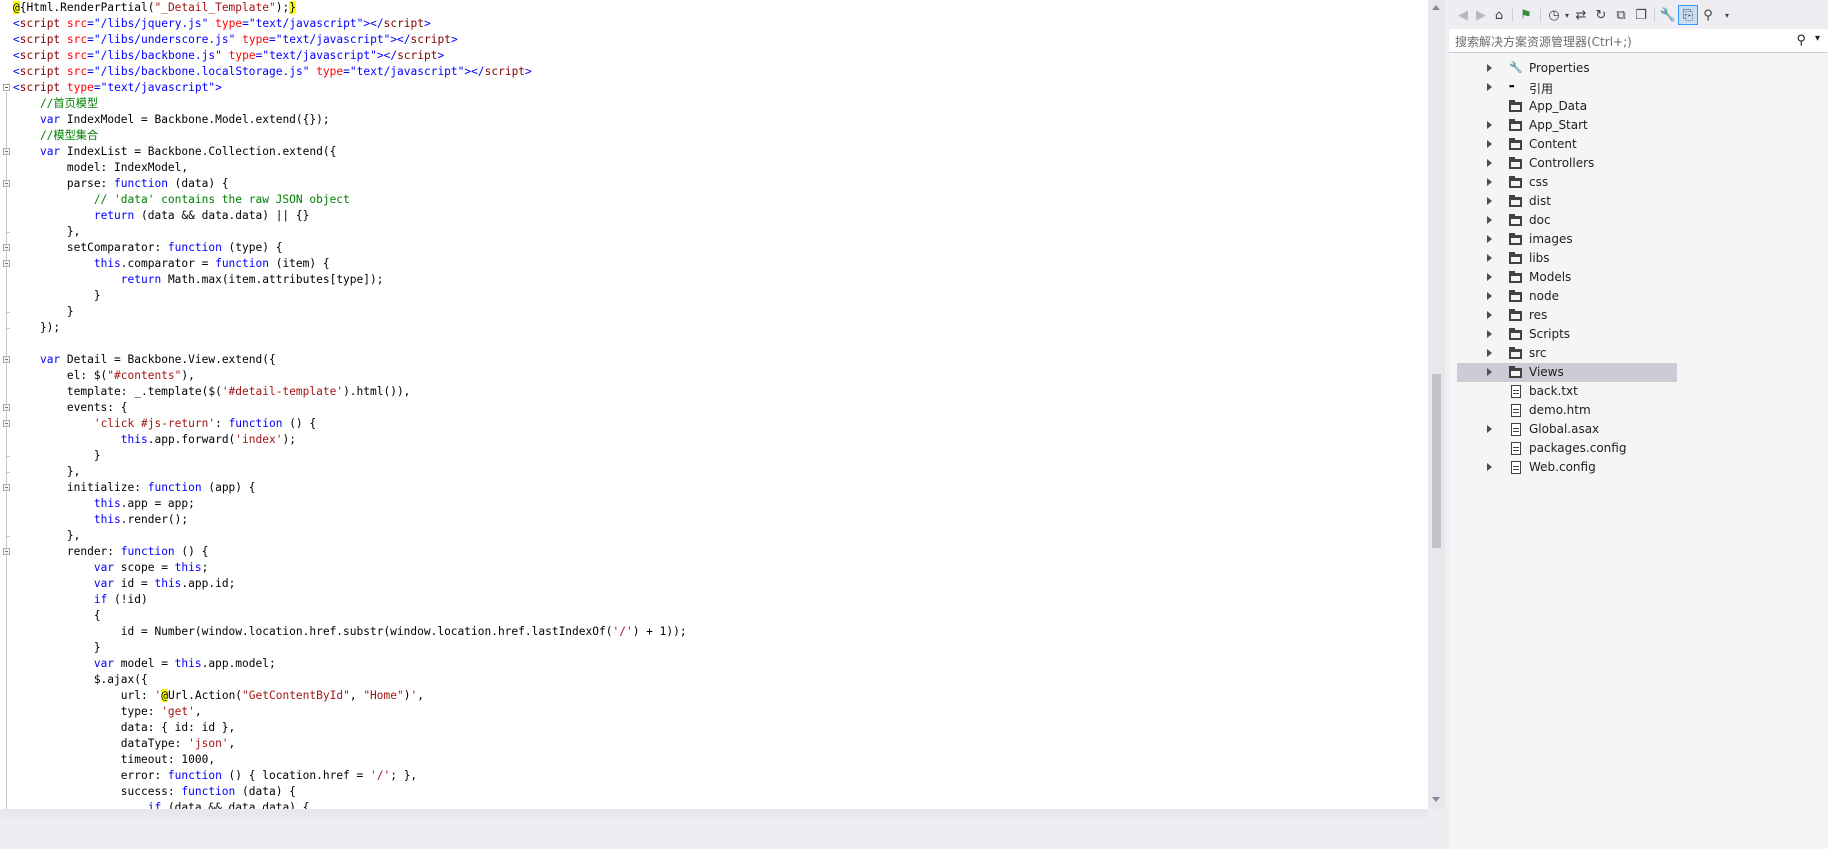  What do you see at coordinates (1817, 38) in the screenshot?
I see `search-options-dropdown-icon: ▾` at bounding box center [1817, 38].